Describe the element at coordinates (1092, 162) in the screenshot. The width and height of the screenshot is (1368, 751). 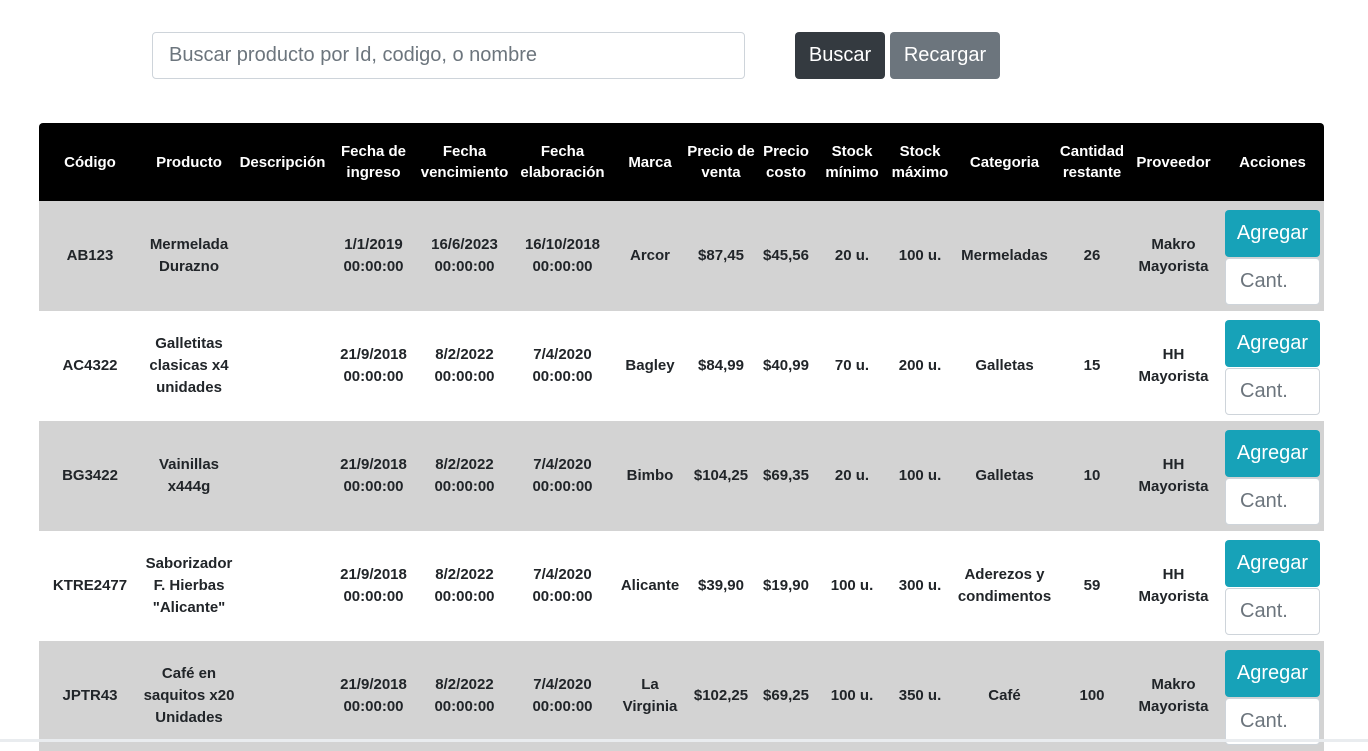
I see `column-header: Cantidad restante` at that location.